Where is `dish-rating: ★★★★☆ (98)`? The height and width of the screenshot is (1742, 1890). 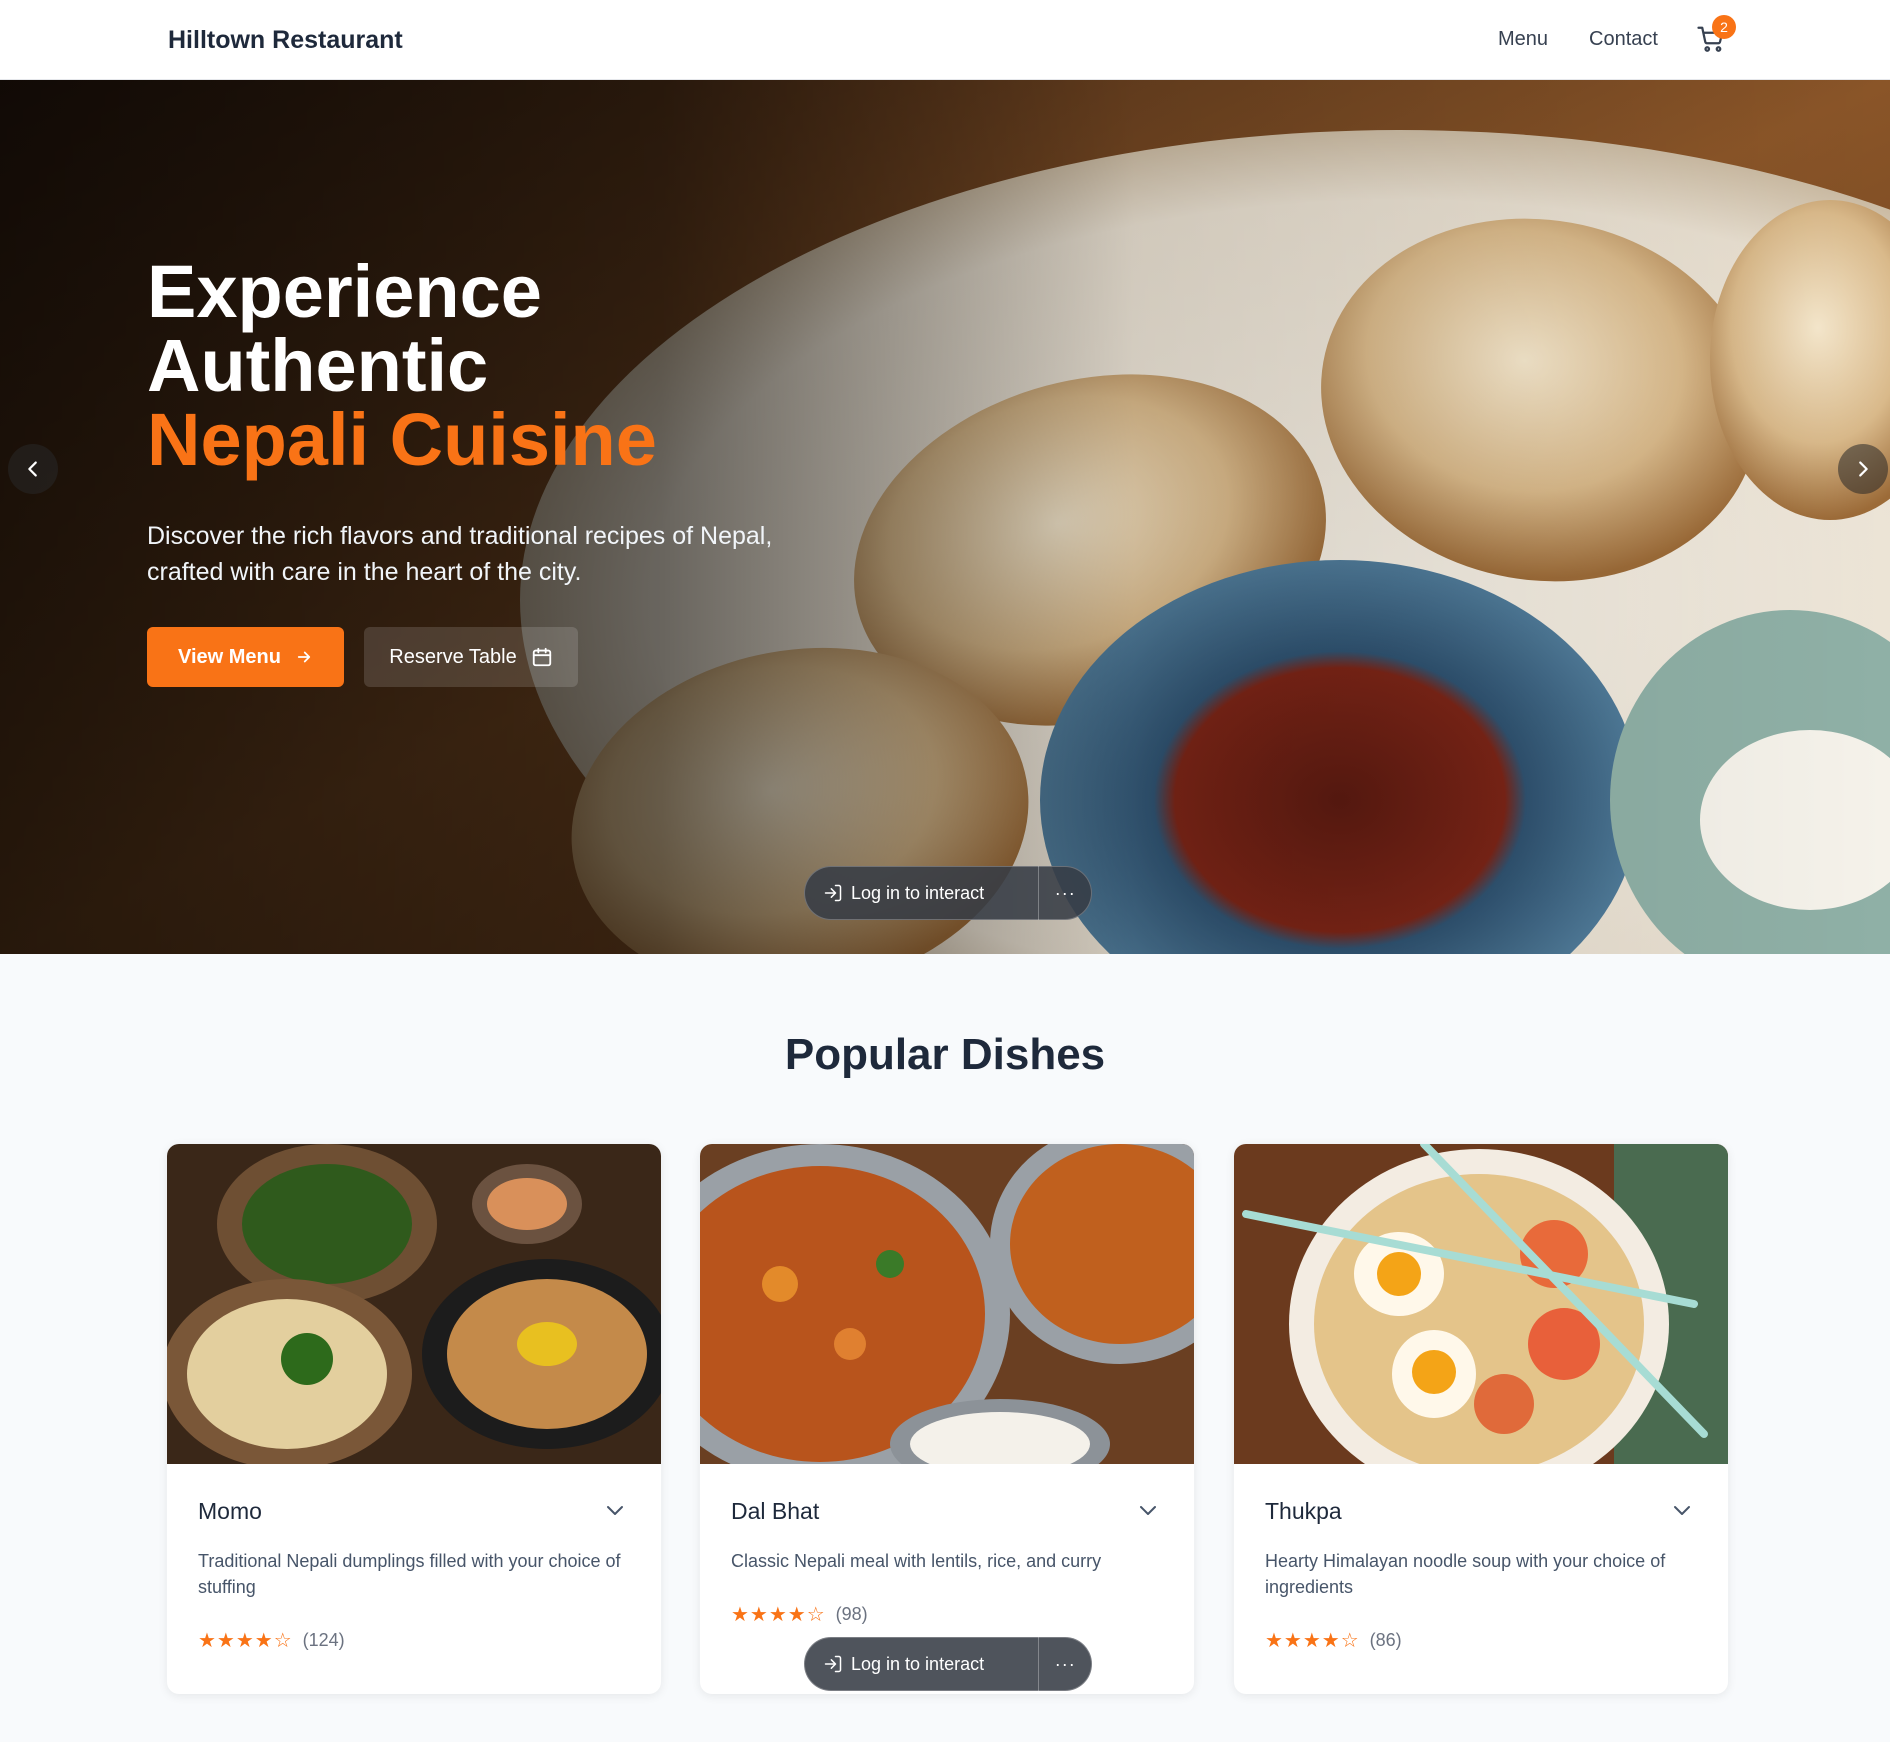
dish-rating: ★★★★☆ (98) is located at coordinates (799, 1614).